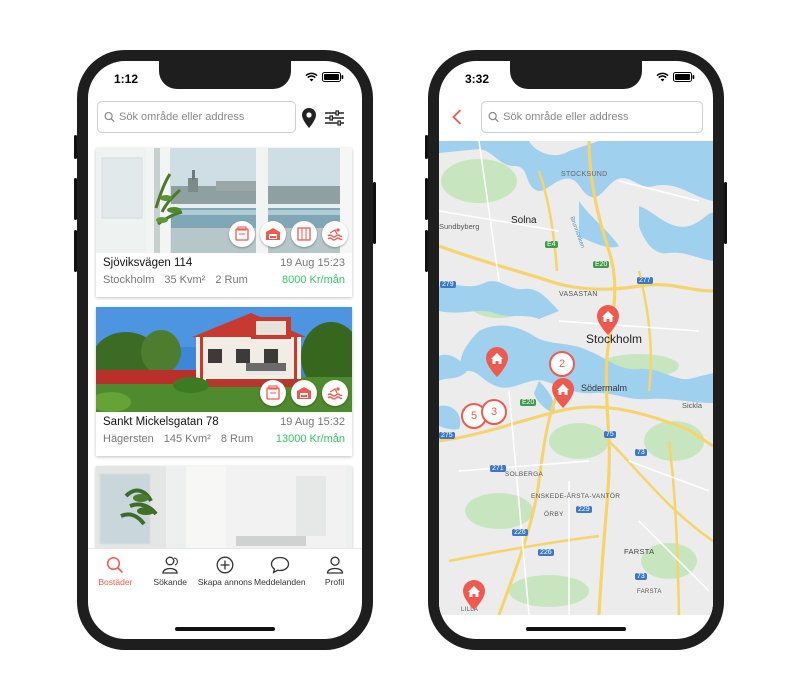 The height and width of the screenshot is (700, 800). I want to click on mute-switch, so click(426, 147).